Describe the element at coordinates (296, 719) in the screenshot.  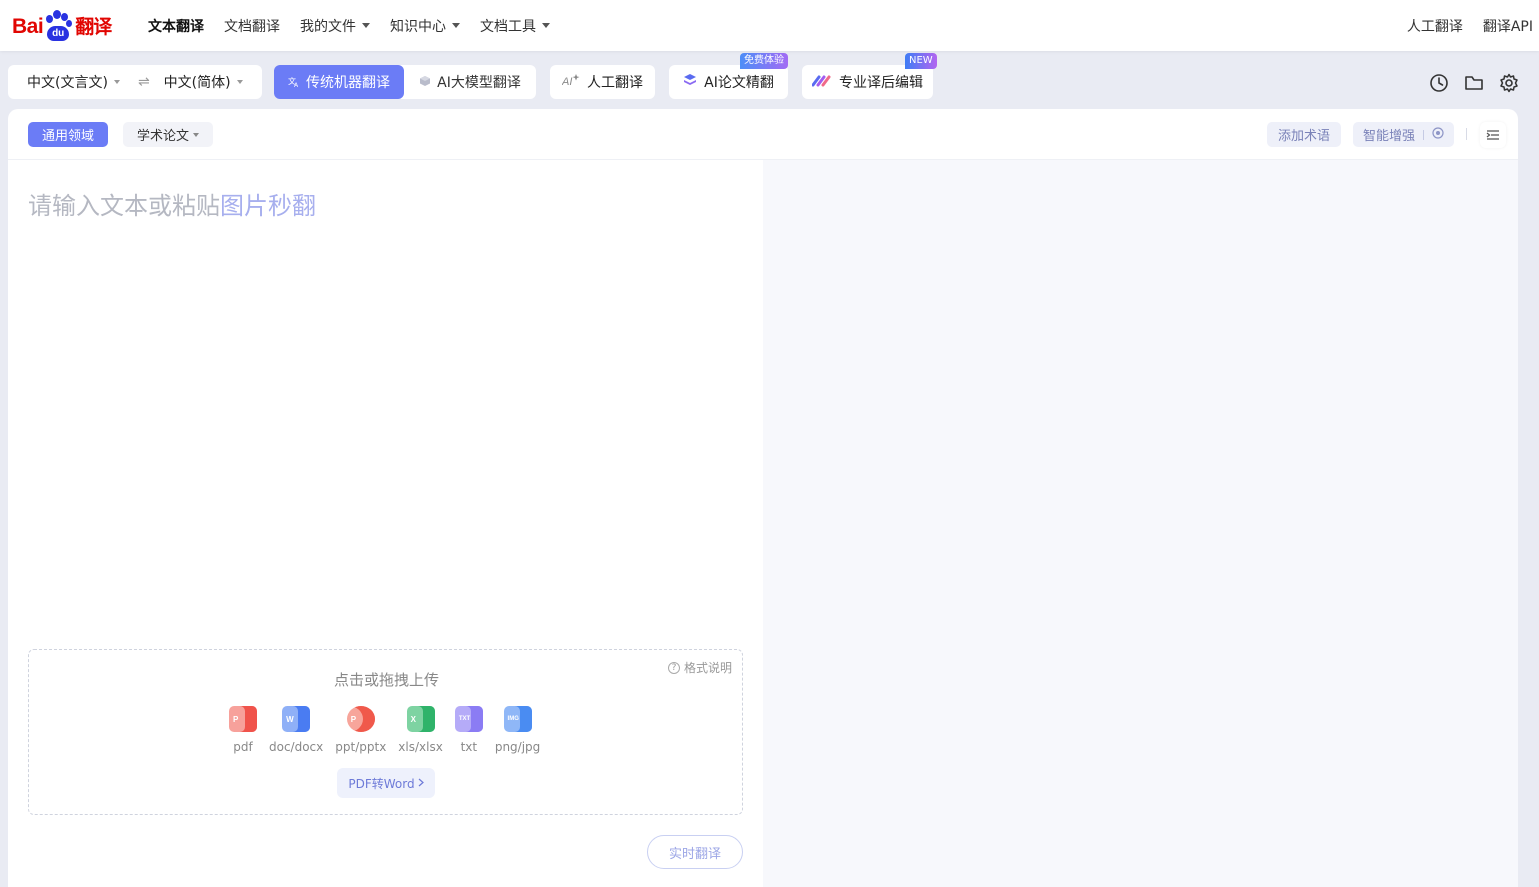
I see `word-icon: W` at that location.